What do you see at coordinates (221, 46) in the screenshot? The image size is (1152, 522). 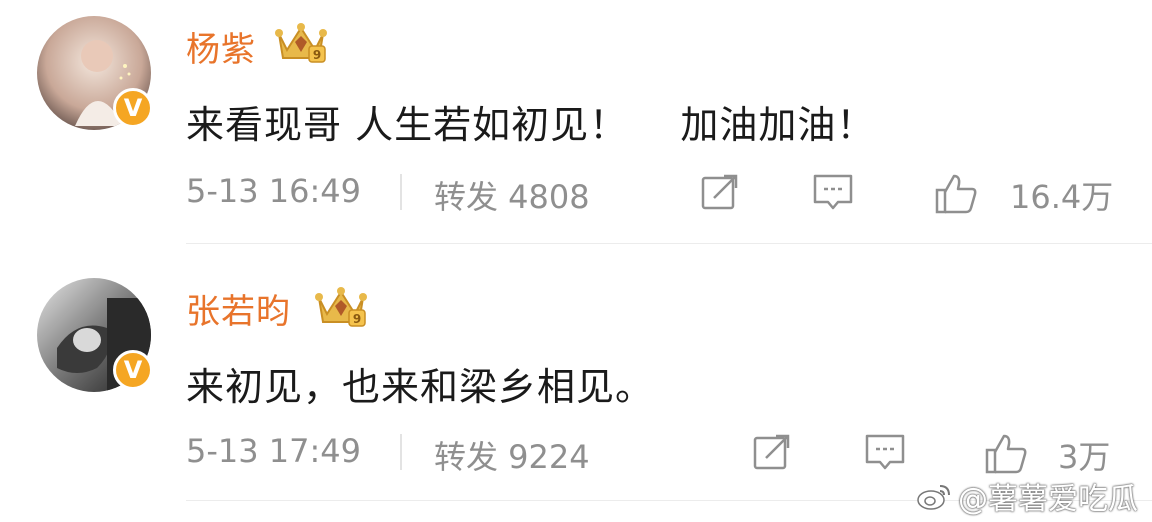 I see `username: 杨紫` at bounding box center [221, 46].